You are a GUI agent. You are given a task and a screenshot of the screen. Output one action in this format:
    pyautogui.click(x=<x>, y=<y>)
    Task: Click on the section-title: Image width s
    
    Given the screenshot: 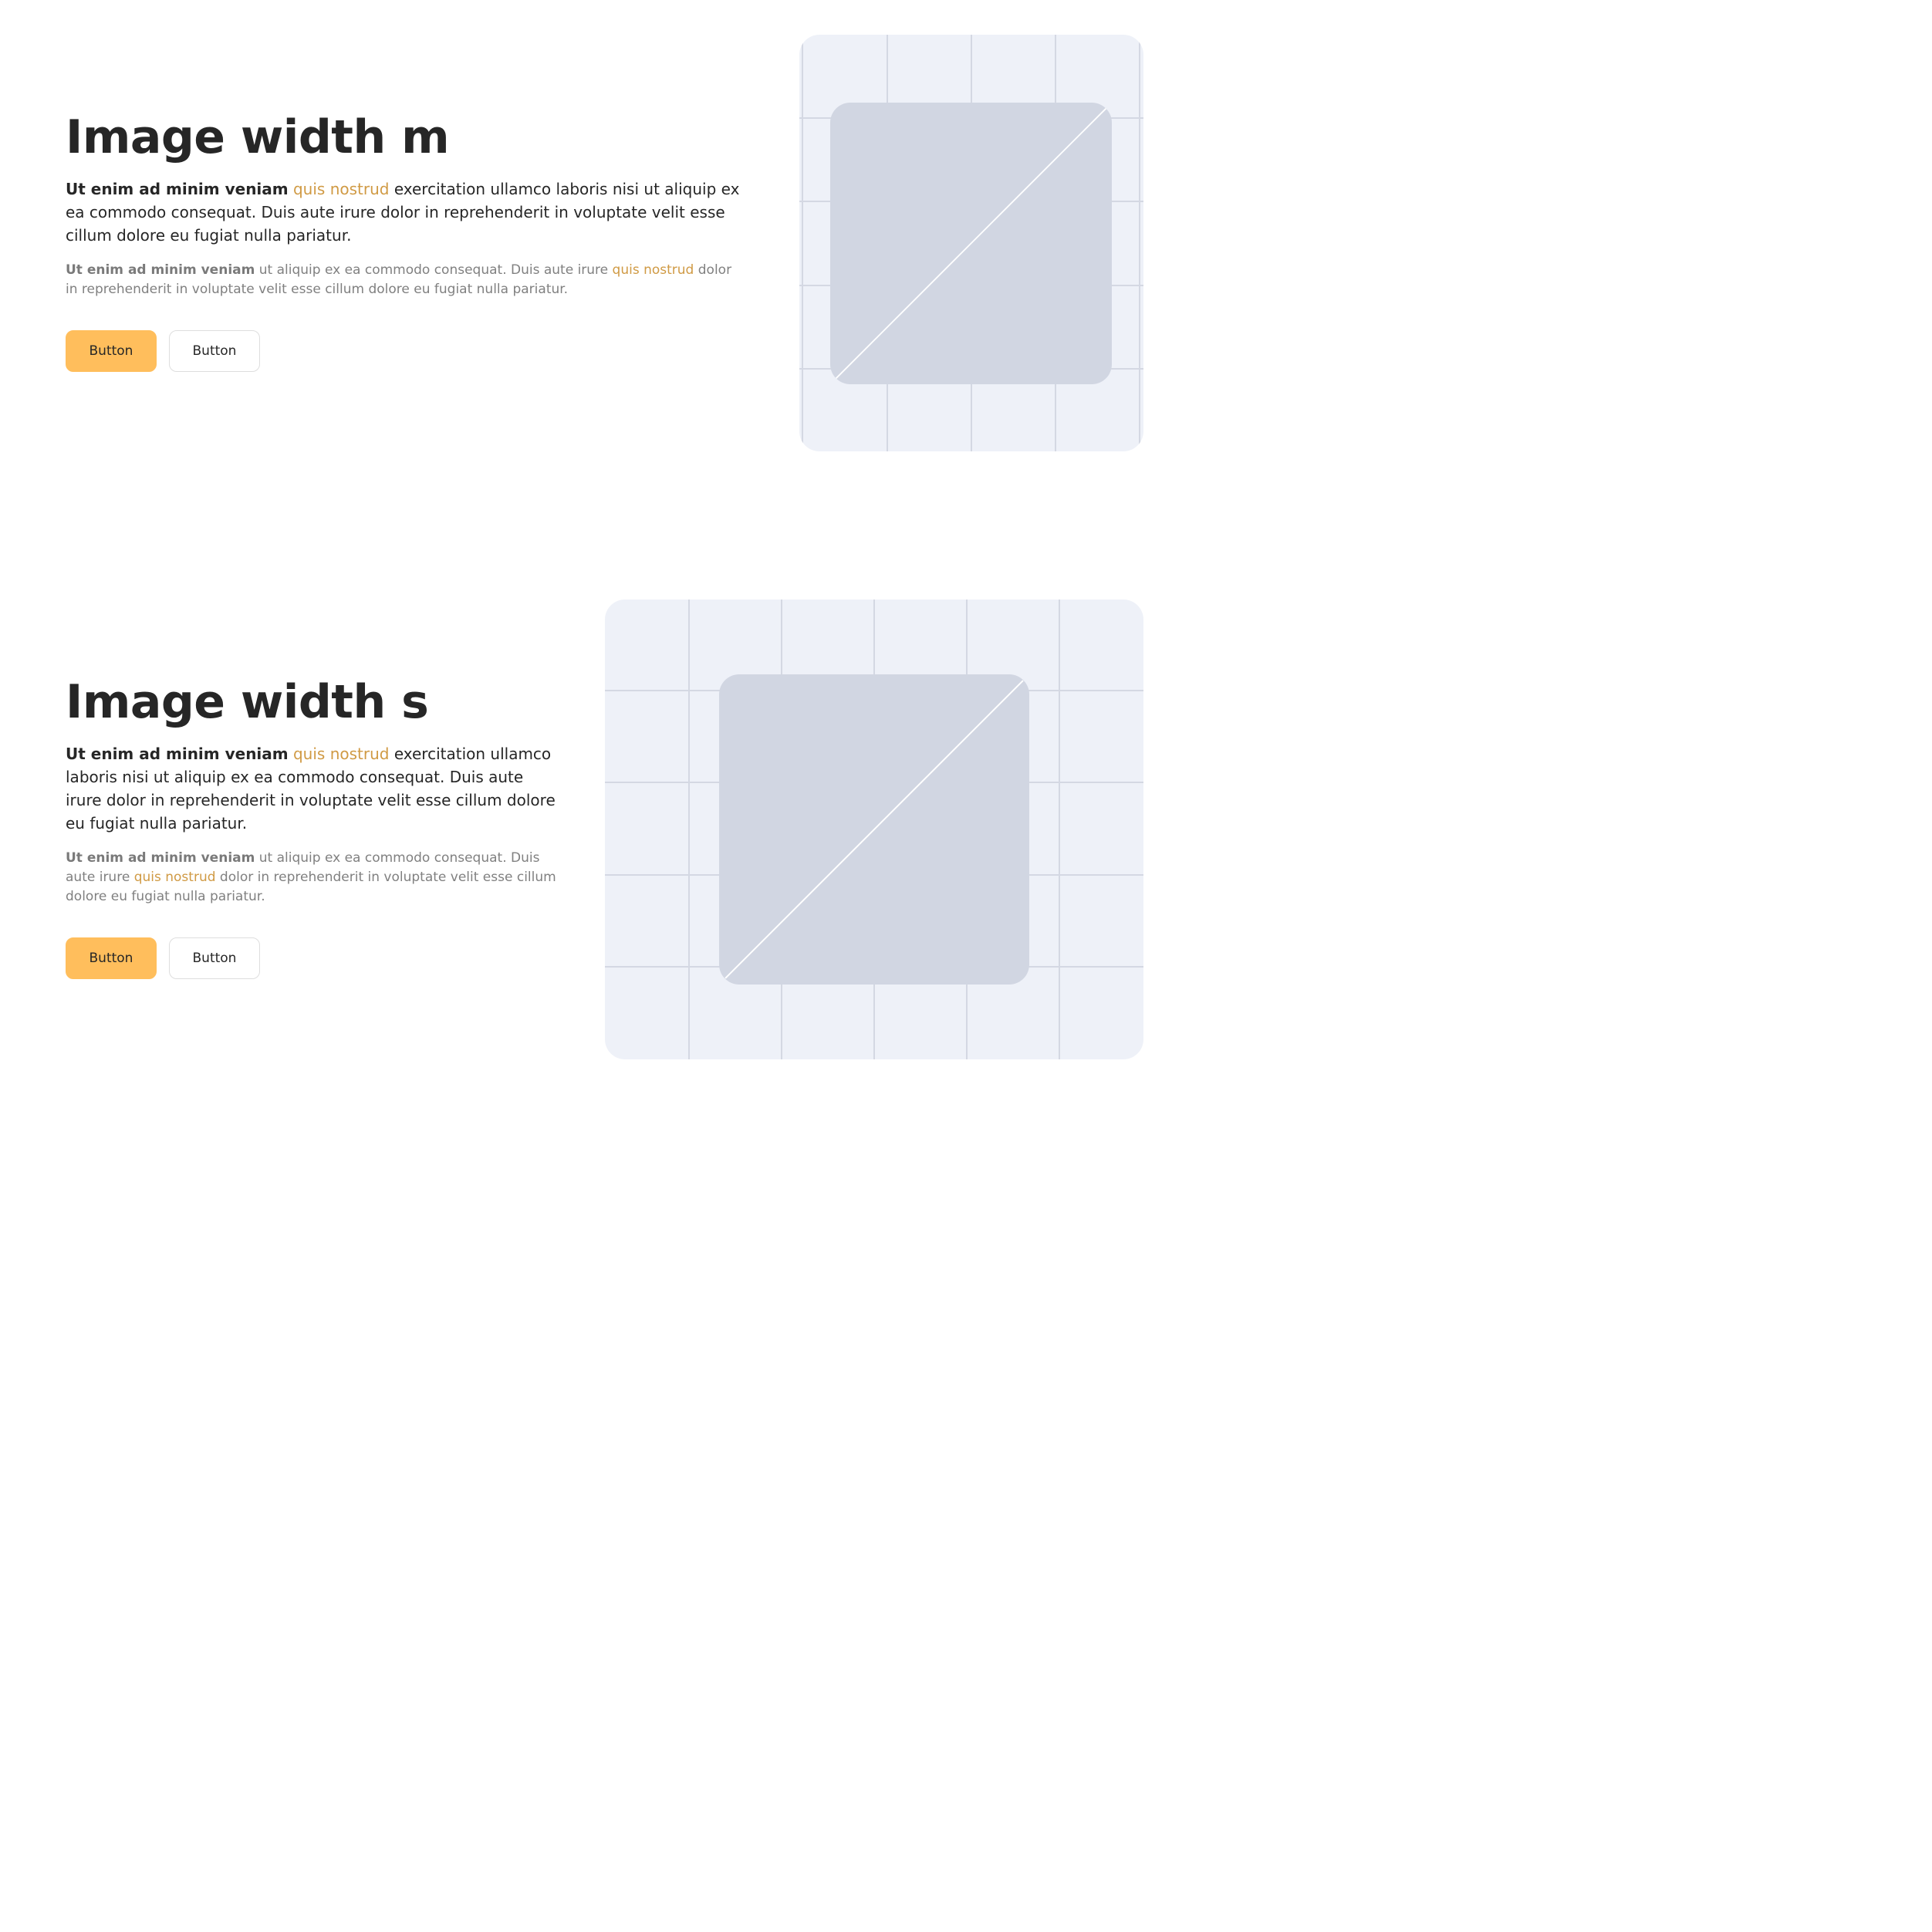 What is the action you would take?
    pyautogui.click(x=247, y=702)
    